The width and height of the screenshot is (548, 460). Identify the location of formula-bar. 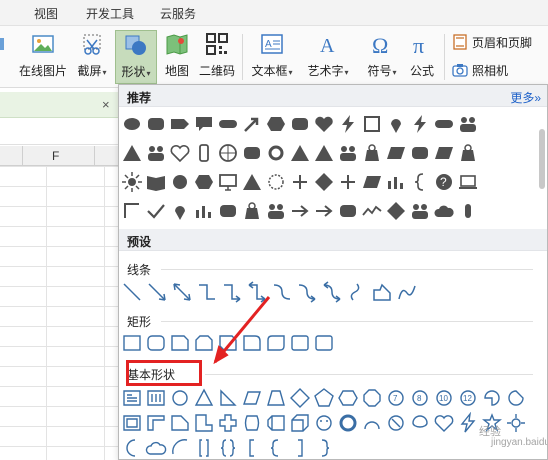
(59, 132).